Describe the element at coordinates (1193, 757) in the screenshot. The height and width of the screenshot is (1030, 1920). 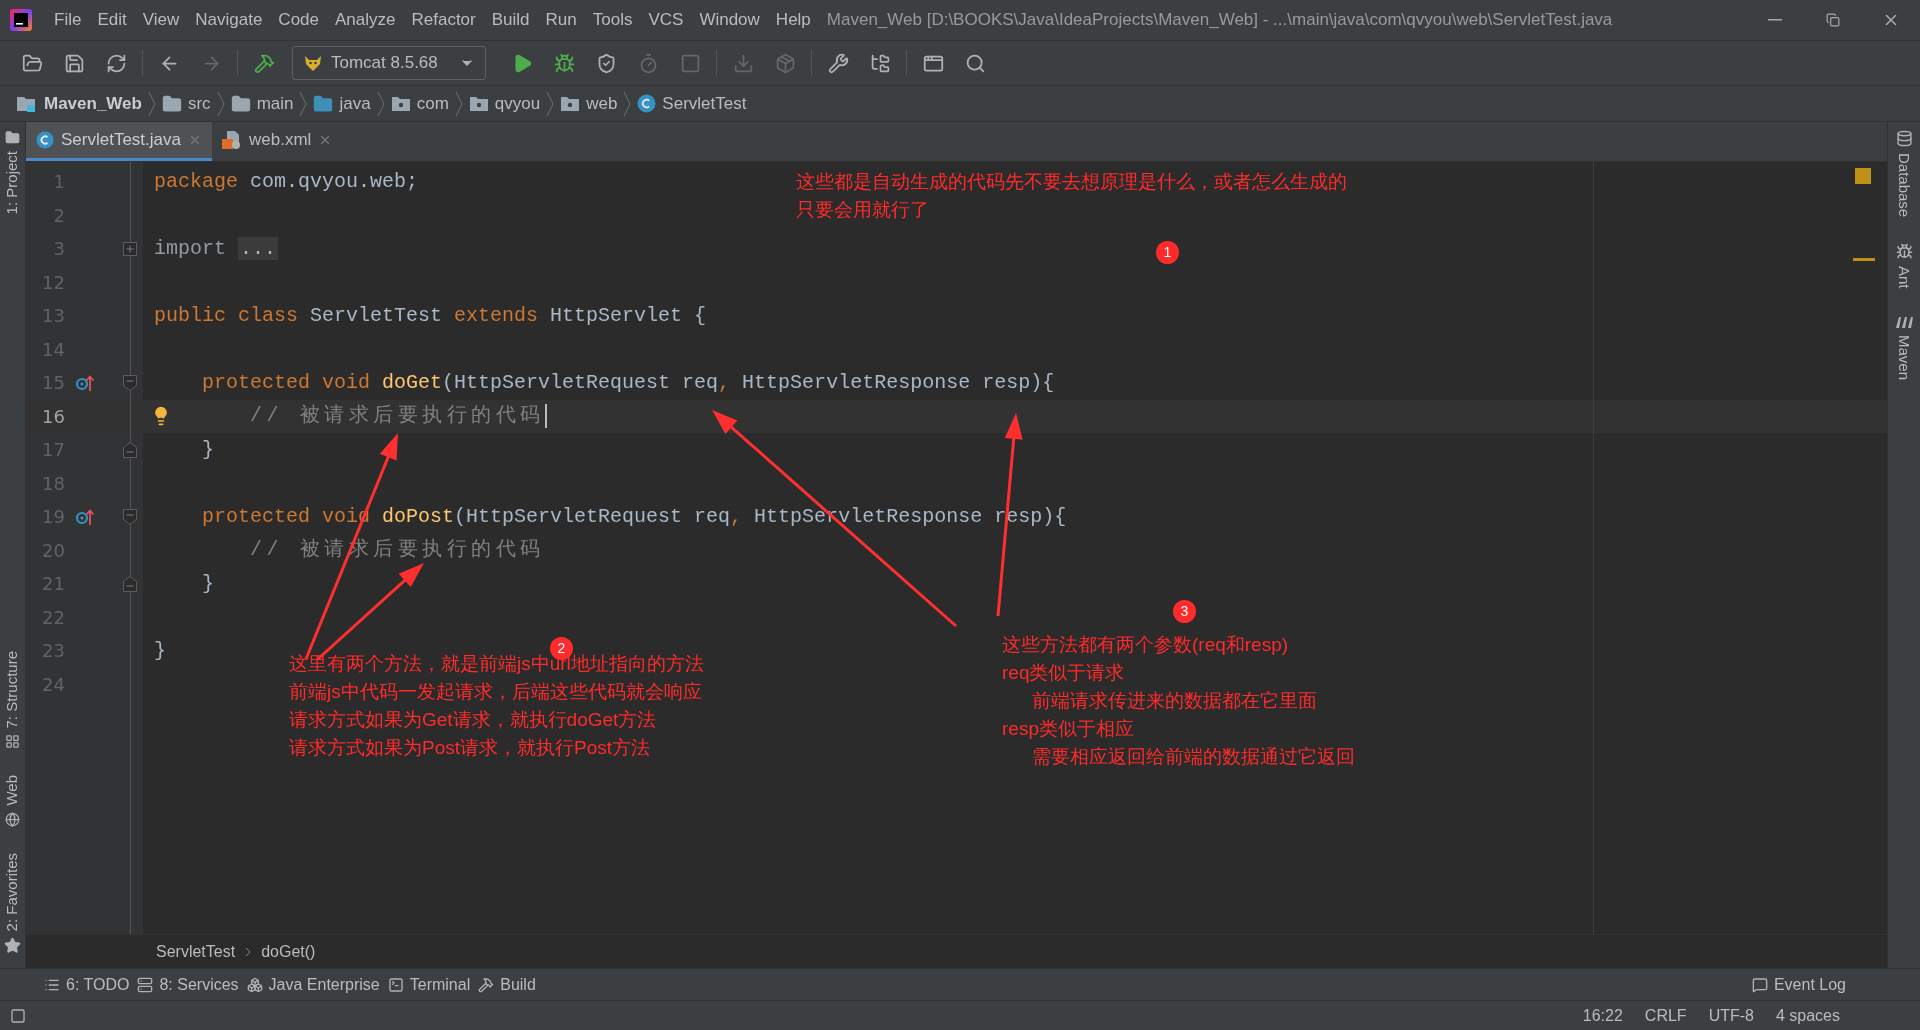
I see `annotation-text: 需要相应返回给前端的数据通过它返回` at that location.